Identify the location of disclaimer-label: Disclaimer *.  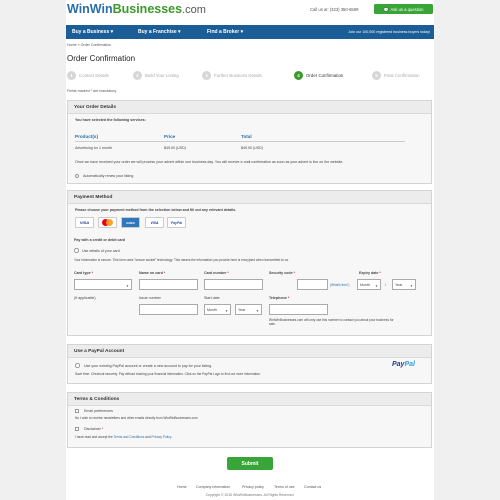
(93, 429).